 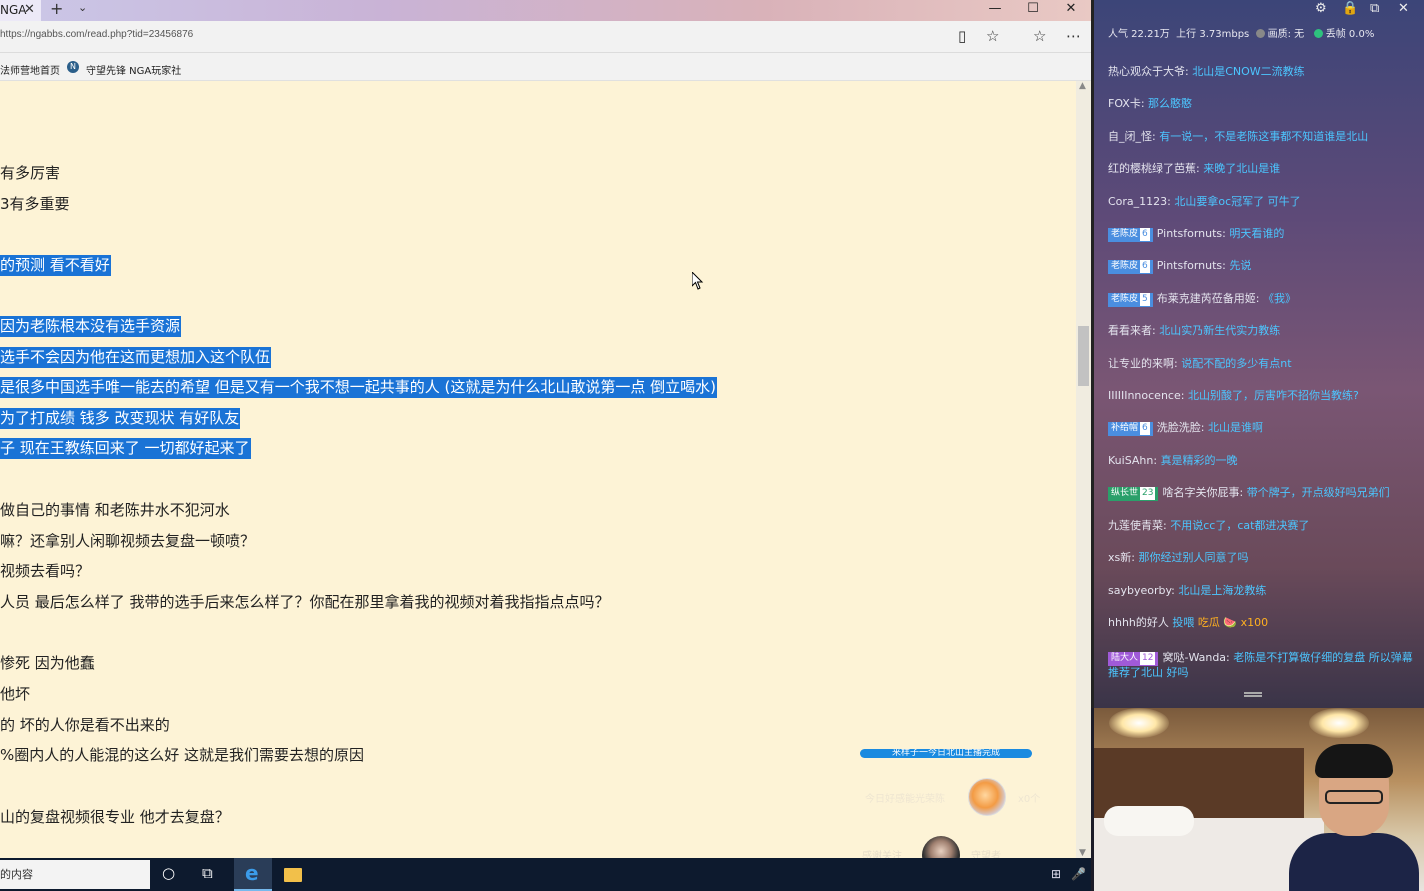 I want to click on tab-close-icon: ✕, so click(x=29, y=9).